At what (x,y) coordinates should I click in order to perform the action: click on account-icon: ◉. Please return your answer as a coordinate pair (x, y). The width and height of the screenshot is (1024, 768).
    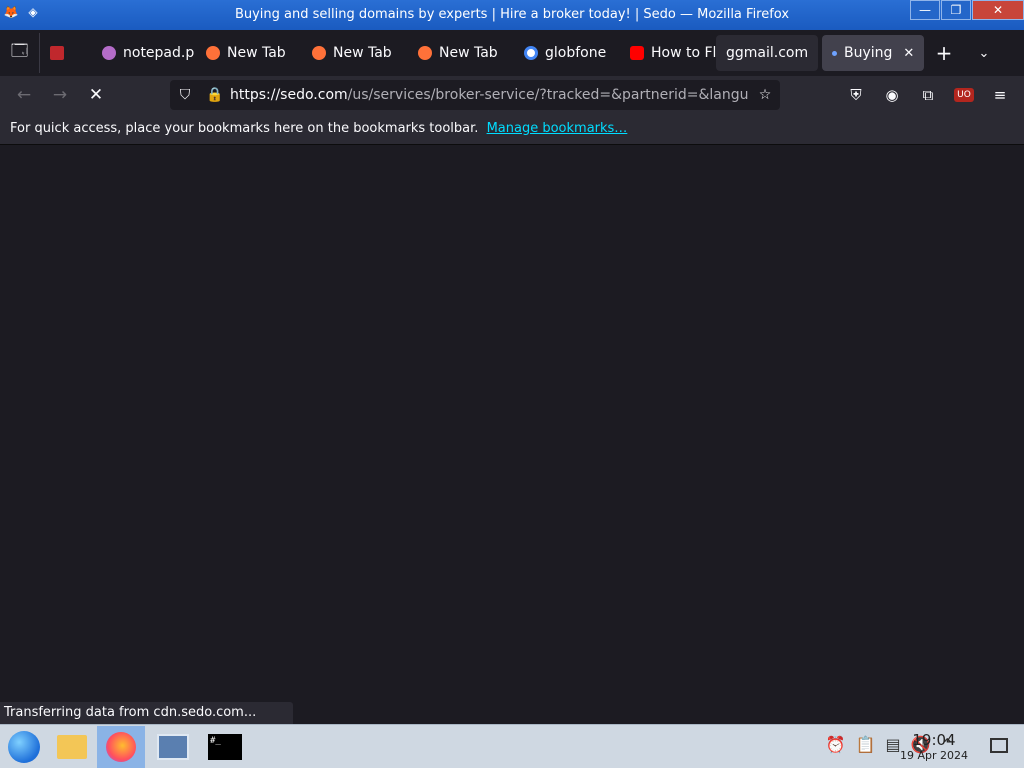
    Looking at the image, I should click on (892, 95).